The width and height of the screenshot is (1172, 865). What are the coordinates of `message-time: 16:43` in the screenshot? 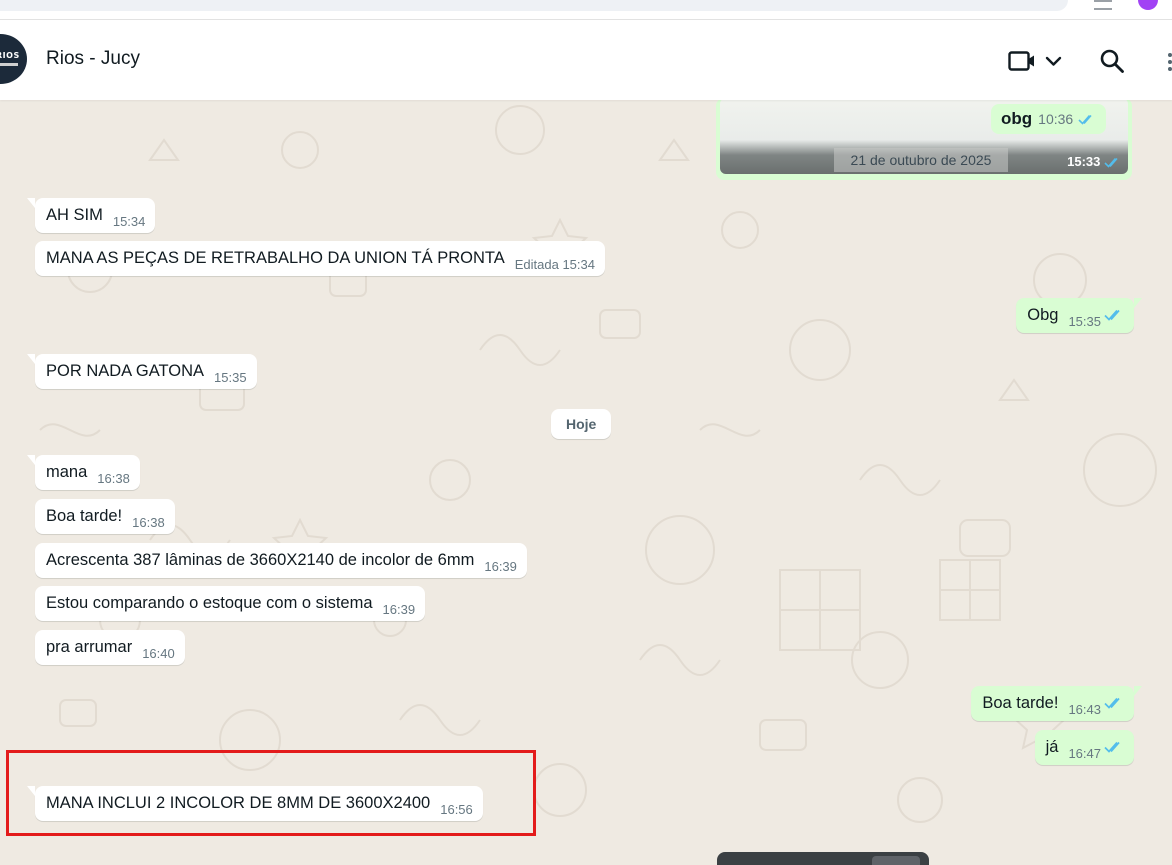 It's located at (1084, 709).